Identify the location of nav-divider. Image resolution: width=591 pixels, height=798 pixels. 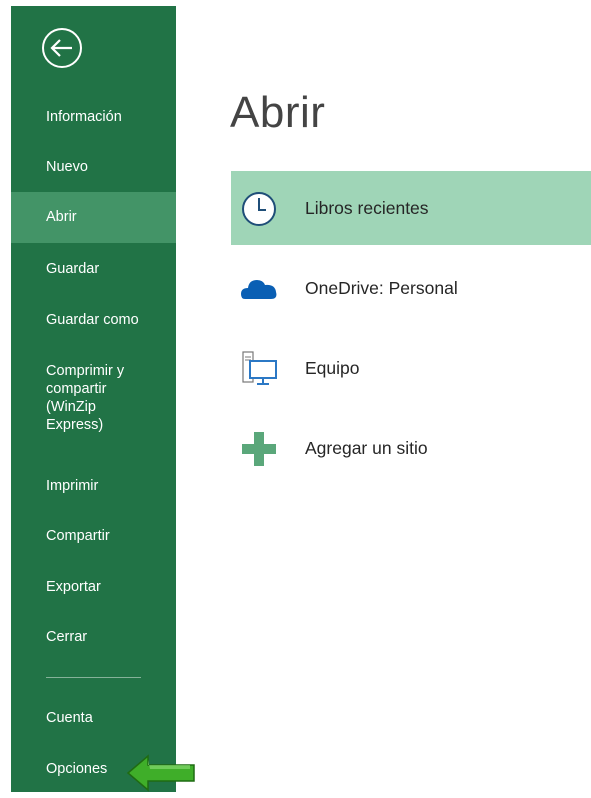
(93, 677).